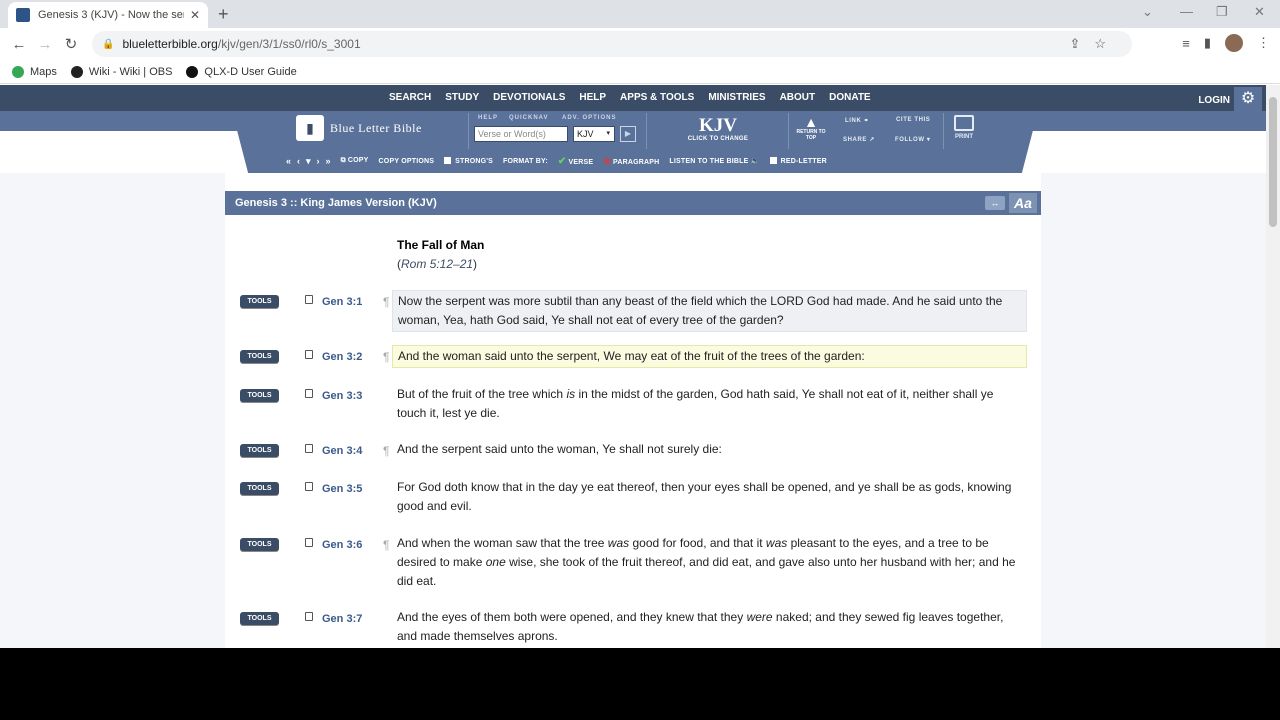  I want to click on menu-devotionals: DEVOTIONALS, so click(529, 98).